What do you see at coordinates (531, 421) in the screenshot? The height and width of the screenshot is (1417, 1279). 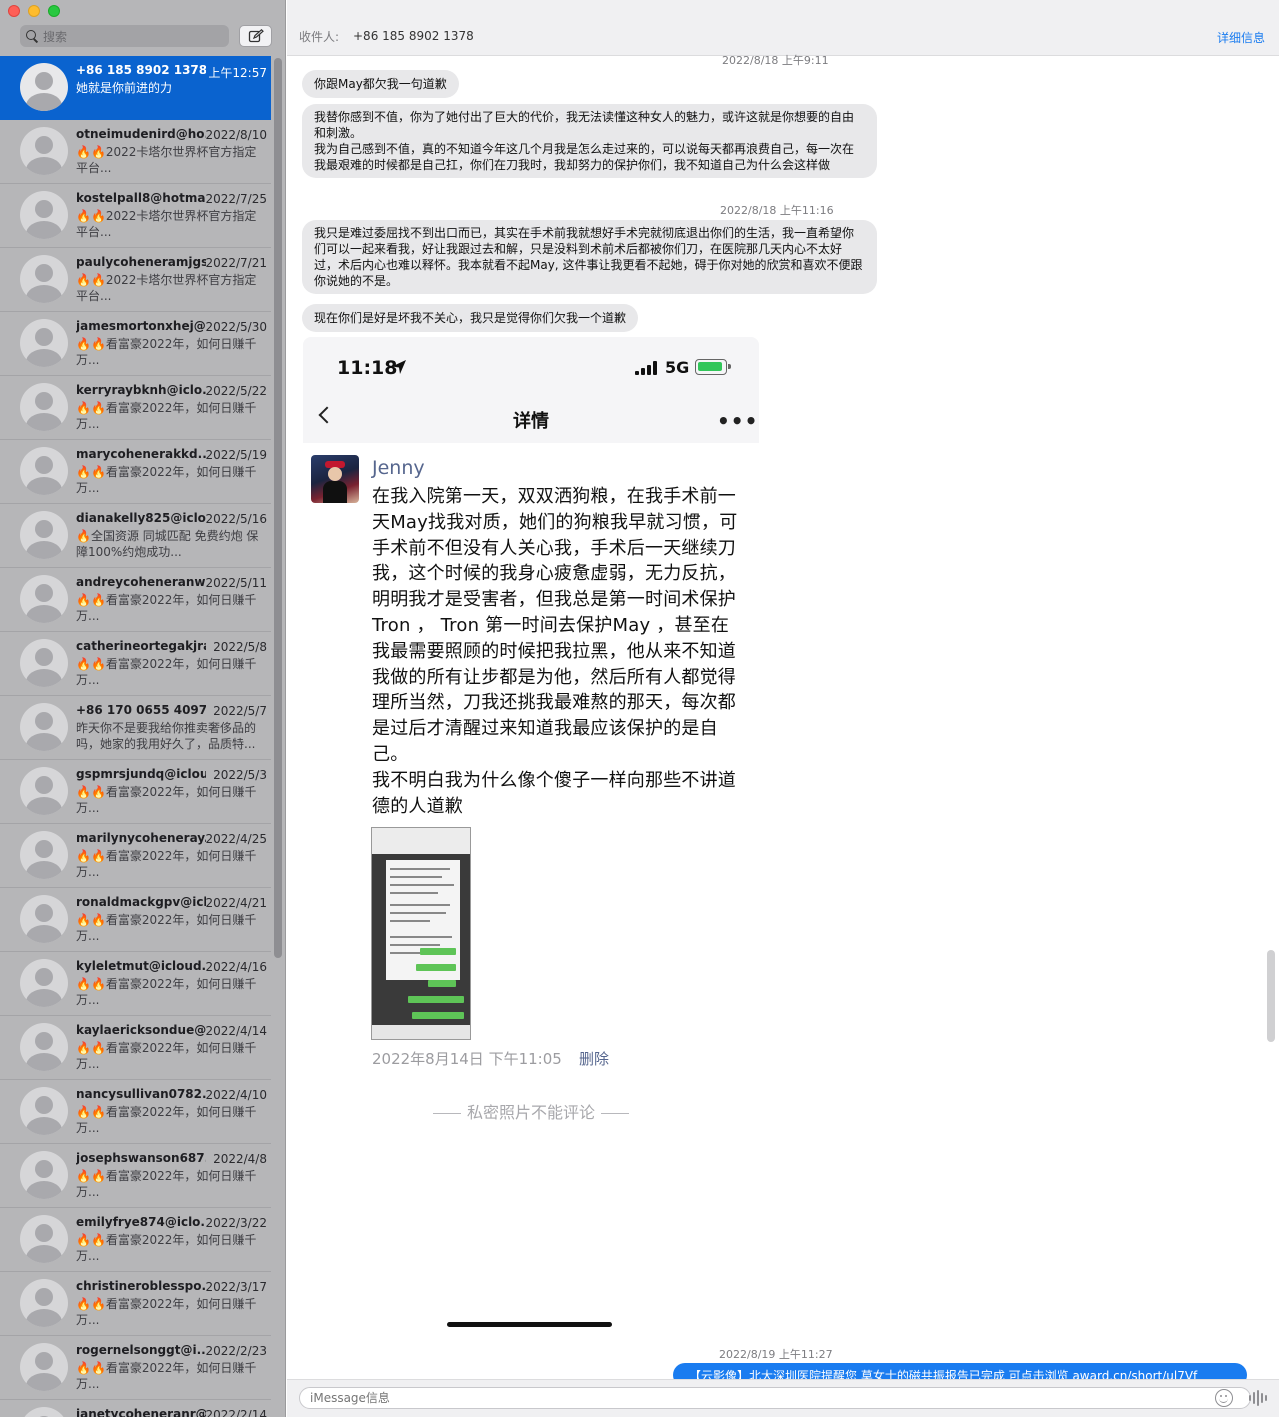 I see `phone-page-title: 详情` at bounding box center [531, 421].